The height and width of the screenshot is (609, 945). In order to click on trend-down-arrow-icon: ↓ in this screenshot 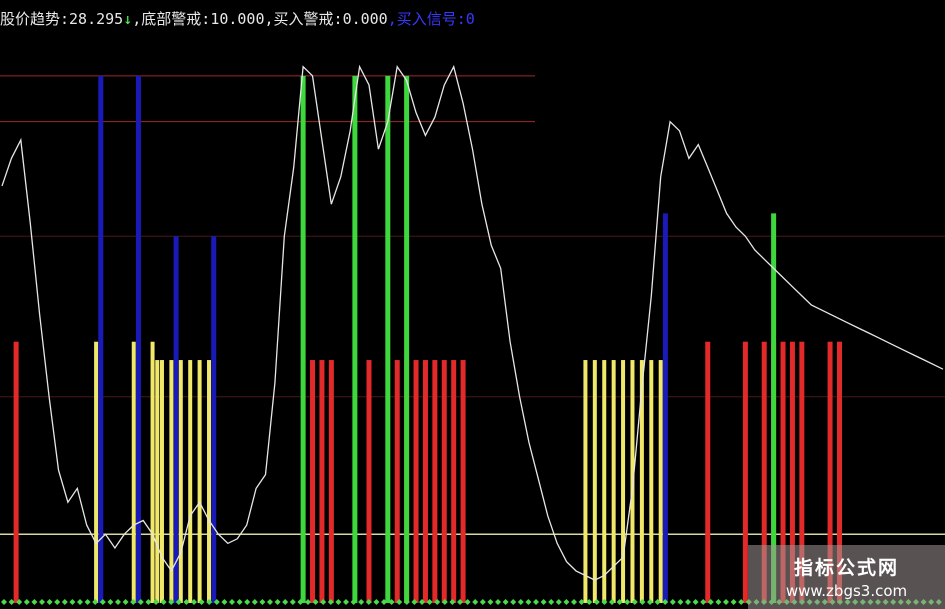, I will do `click(128, 19)`.